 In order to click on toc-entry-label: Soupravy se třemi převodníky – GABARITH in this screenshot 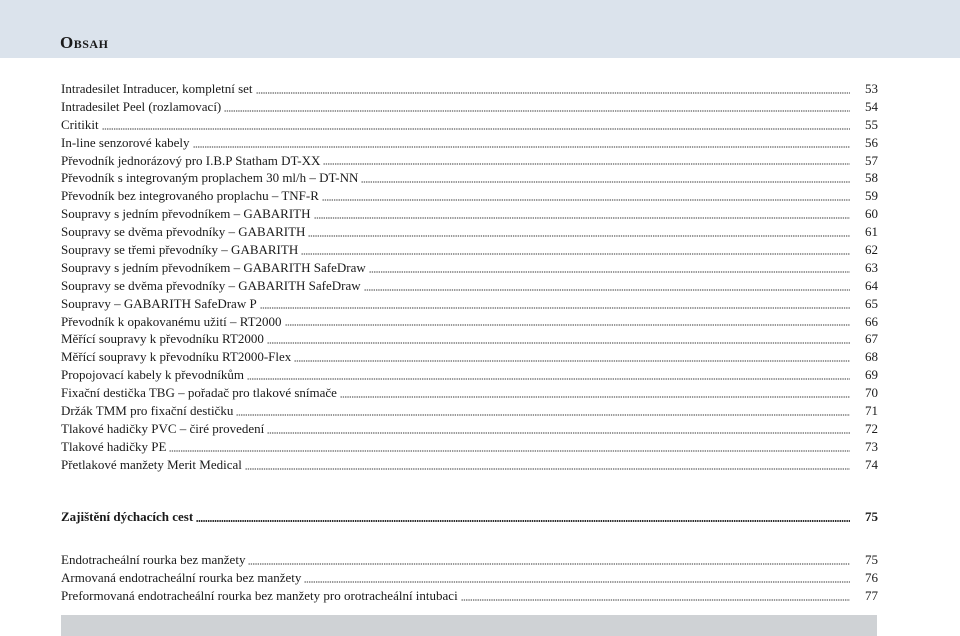, I will do `click(180, 250)`.